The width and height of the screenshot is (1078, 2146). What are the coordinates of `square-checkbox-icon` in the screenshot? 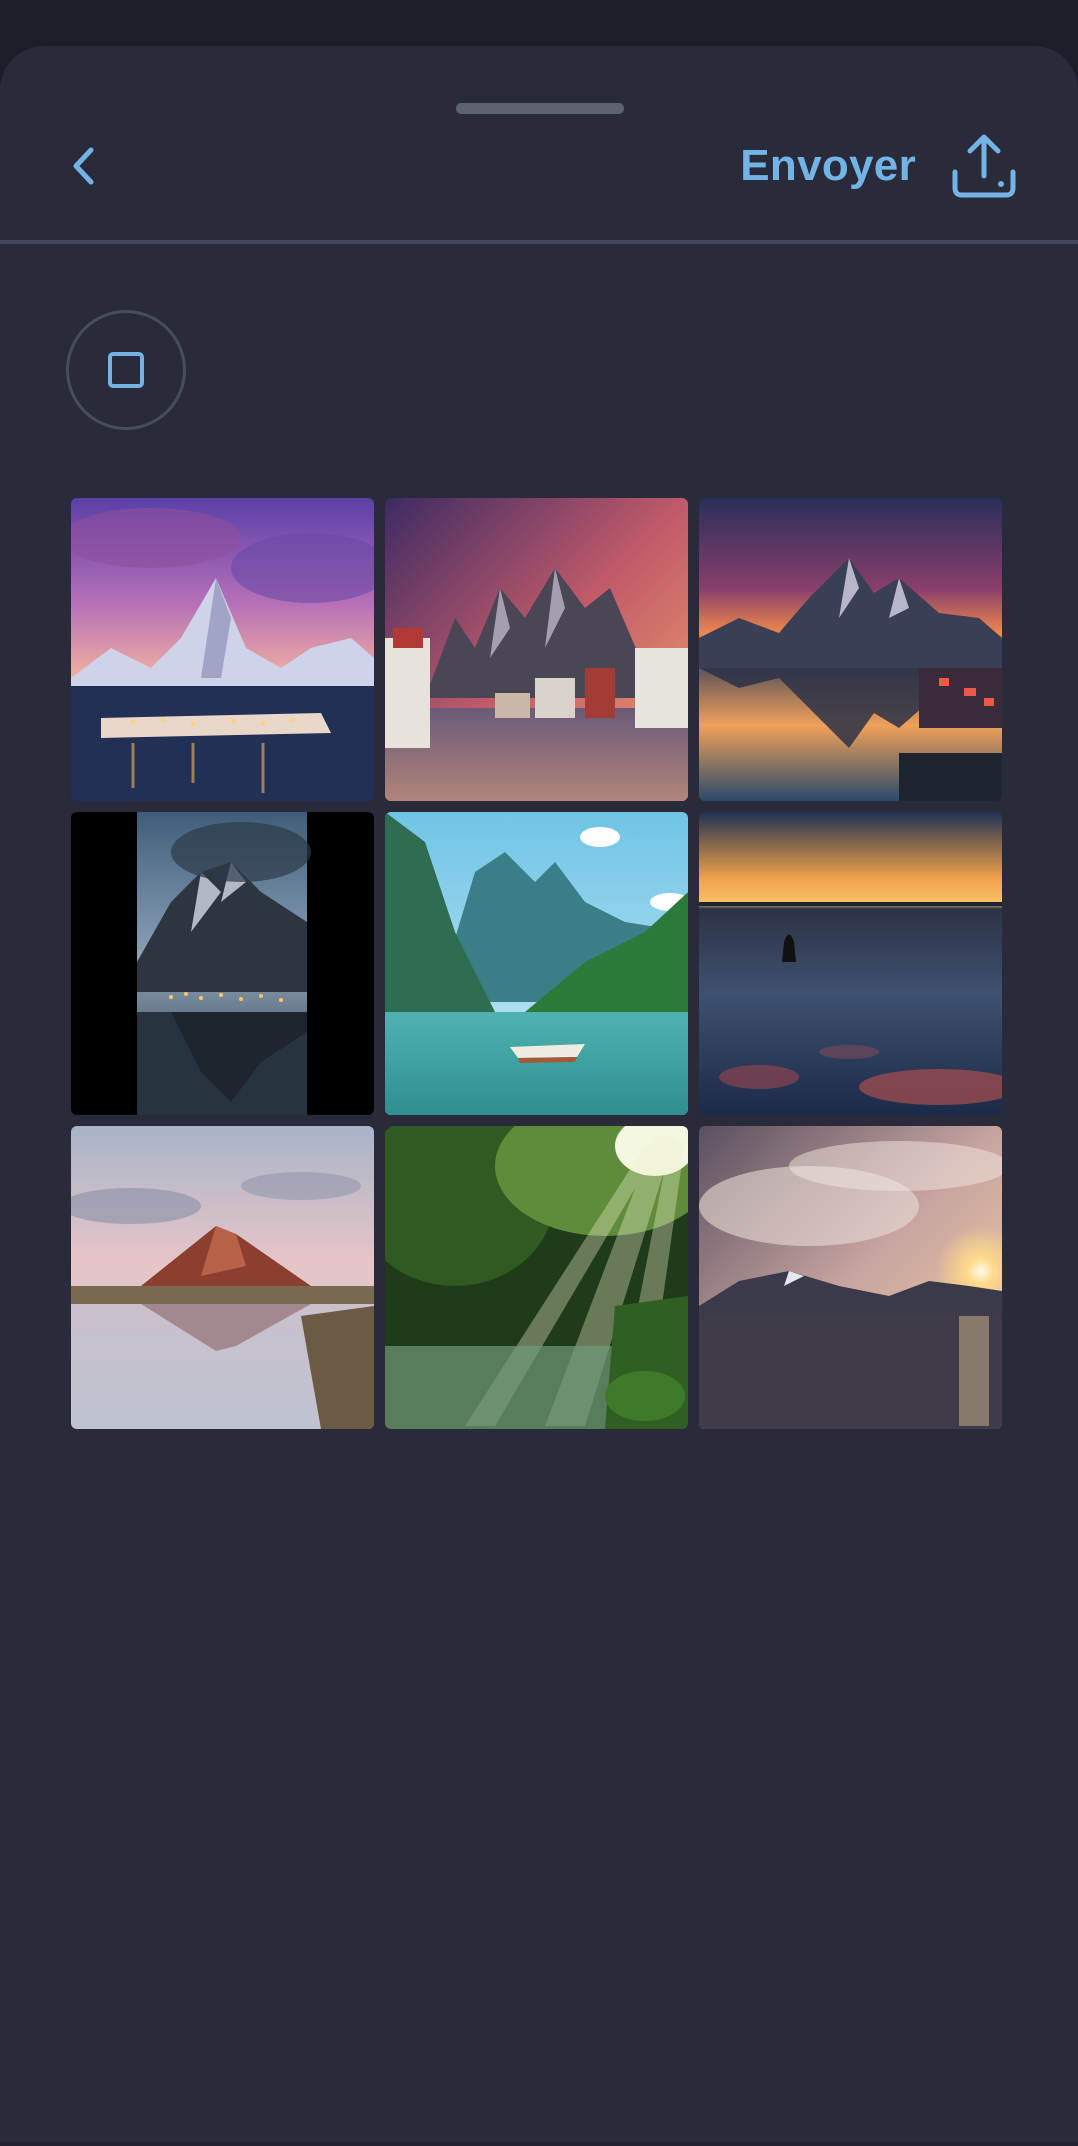 It's located at (126, 370).